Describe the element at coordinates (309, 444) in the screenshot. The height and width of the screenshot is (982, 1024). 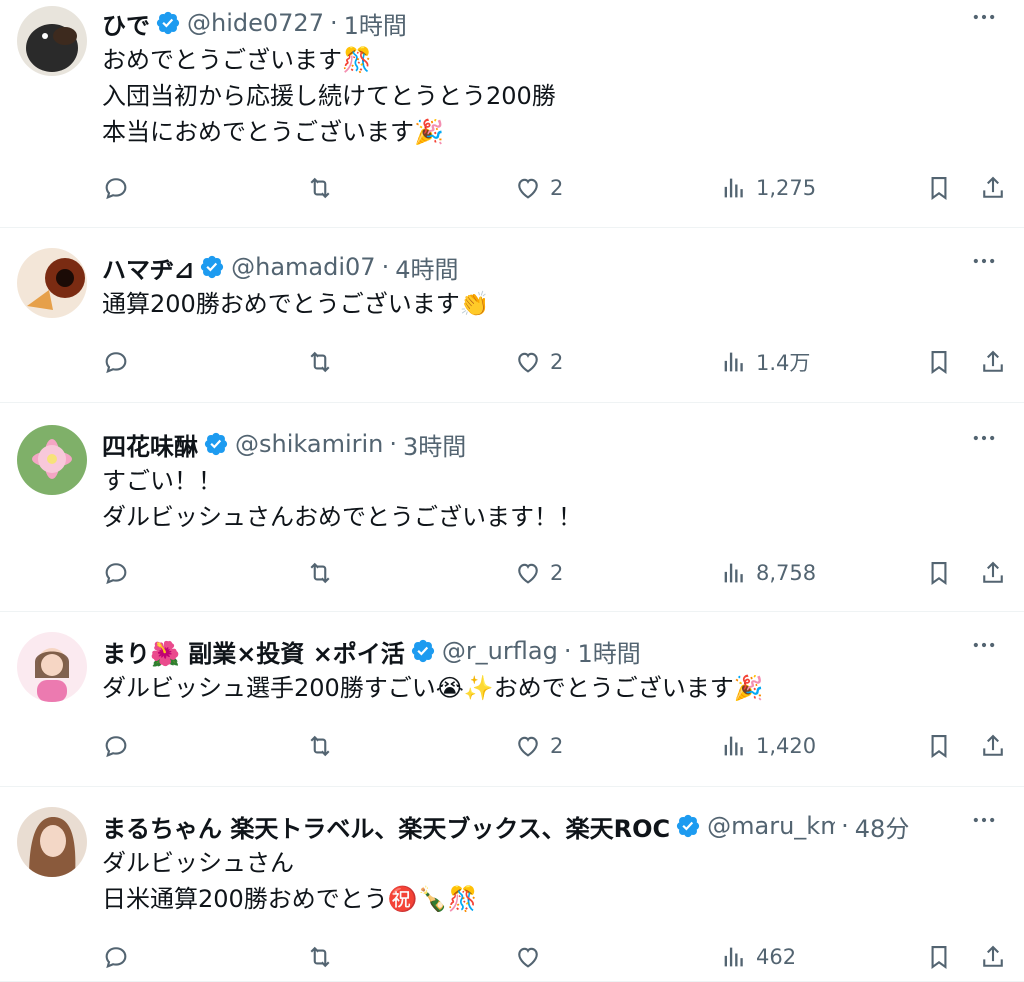
I see `handle: @shikamirin` at that location.